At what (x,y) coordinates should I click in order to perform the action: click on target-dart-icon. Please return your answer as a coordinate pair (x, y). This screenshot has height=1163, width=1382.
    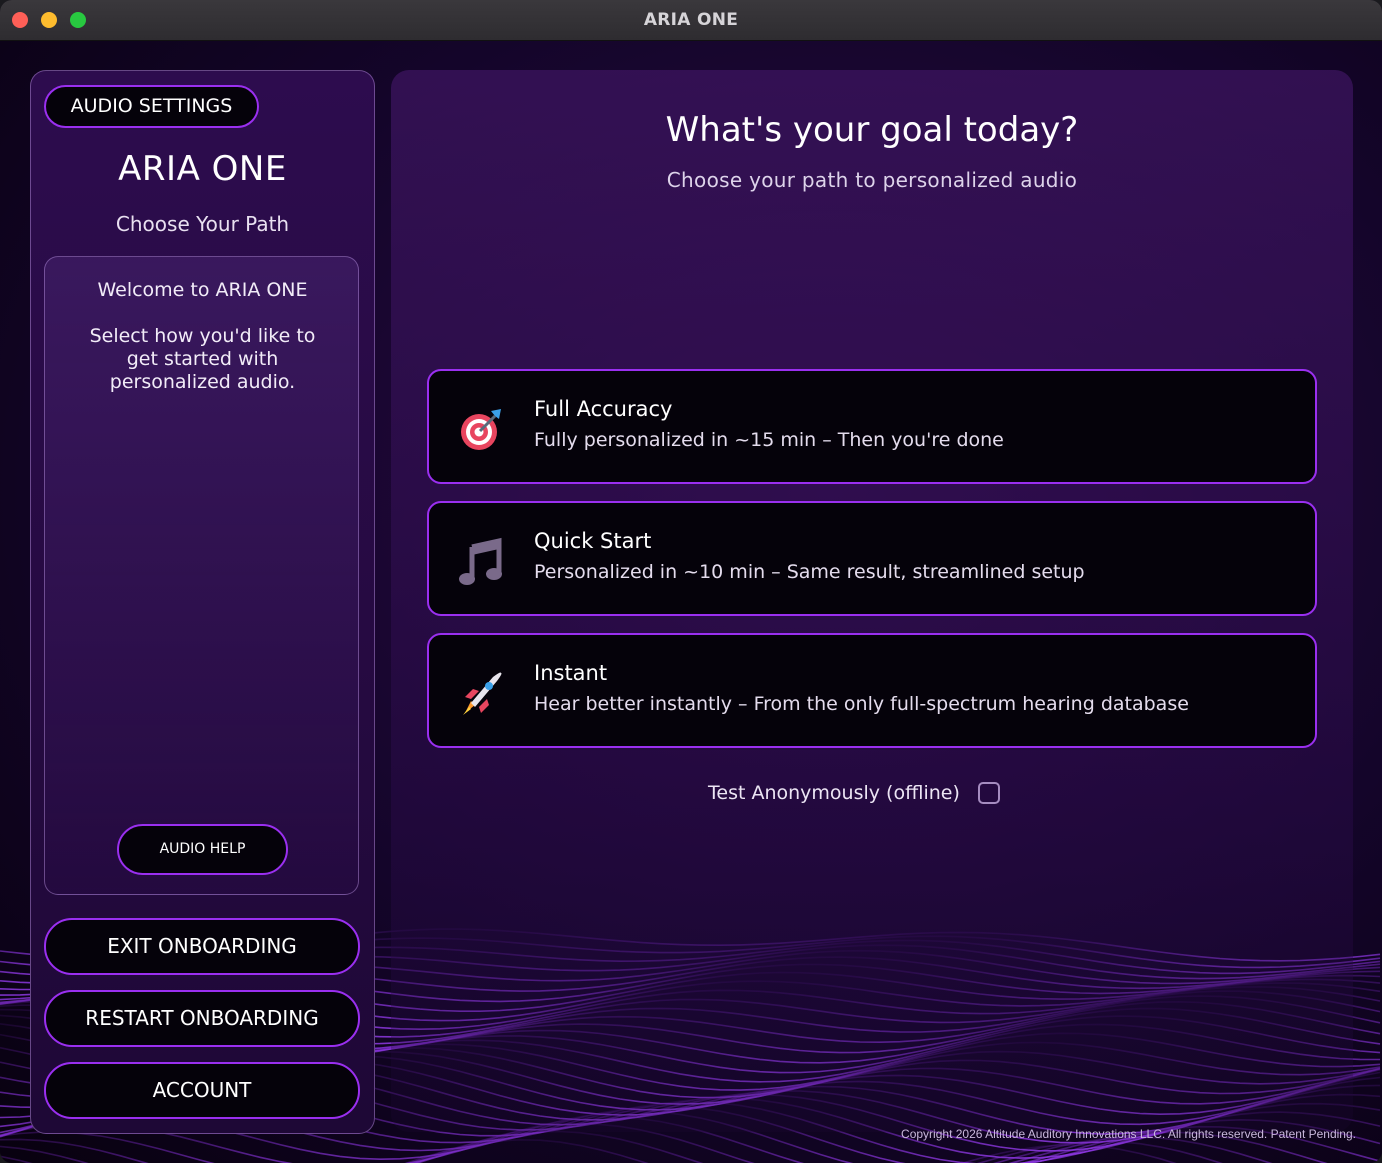
    Looking at the image, I should click on (481, 429).